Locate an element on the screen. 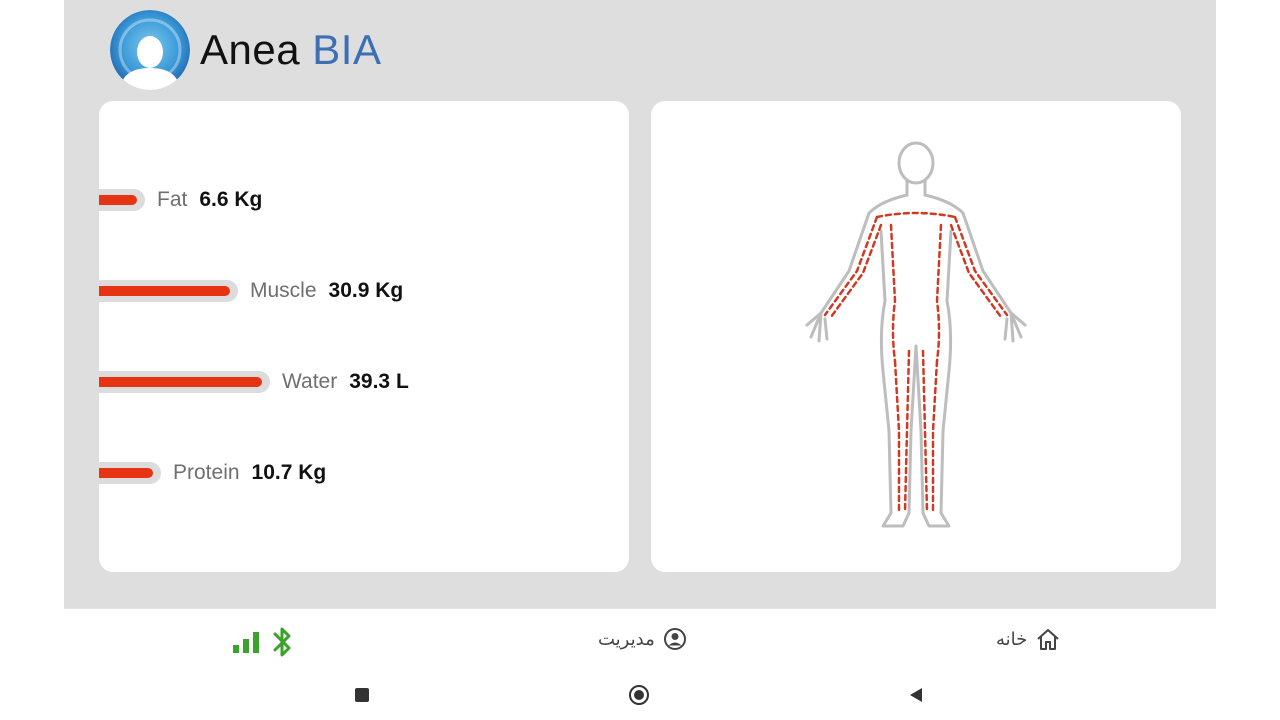  fat-bar-fill is located at coordinates (118, 200).